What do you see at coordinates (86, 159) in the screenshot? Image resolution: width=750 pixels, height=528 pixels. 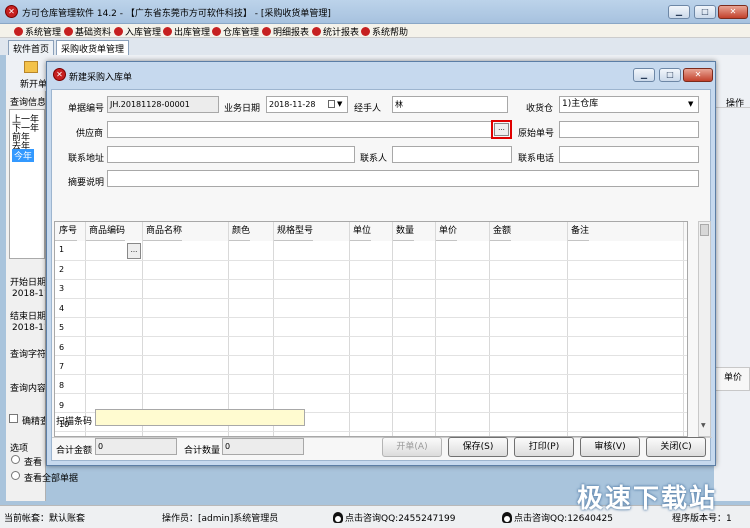 I see `address-label: 联系地址` at bounding box center [86, 159].